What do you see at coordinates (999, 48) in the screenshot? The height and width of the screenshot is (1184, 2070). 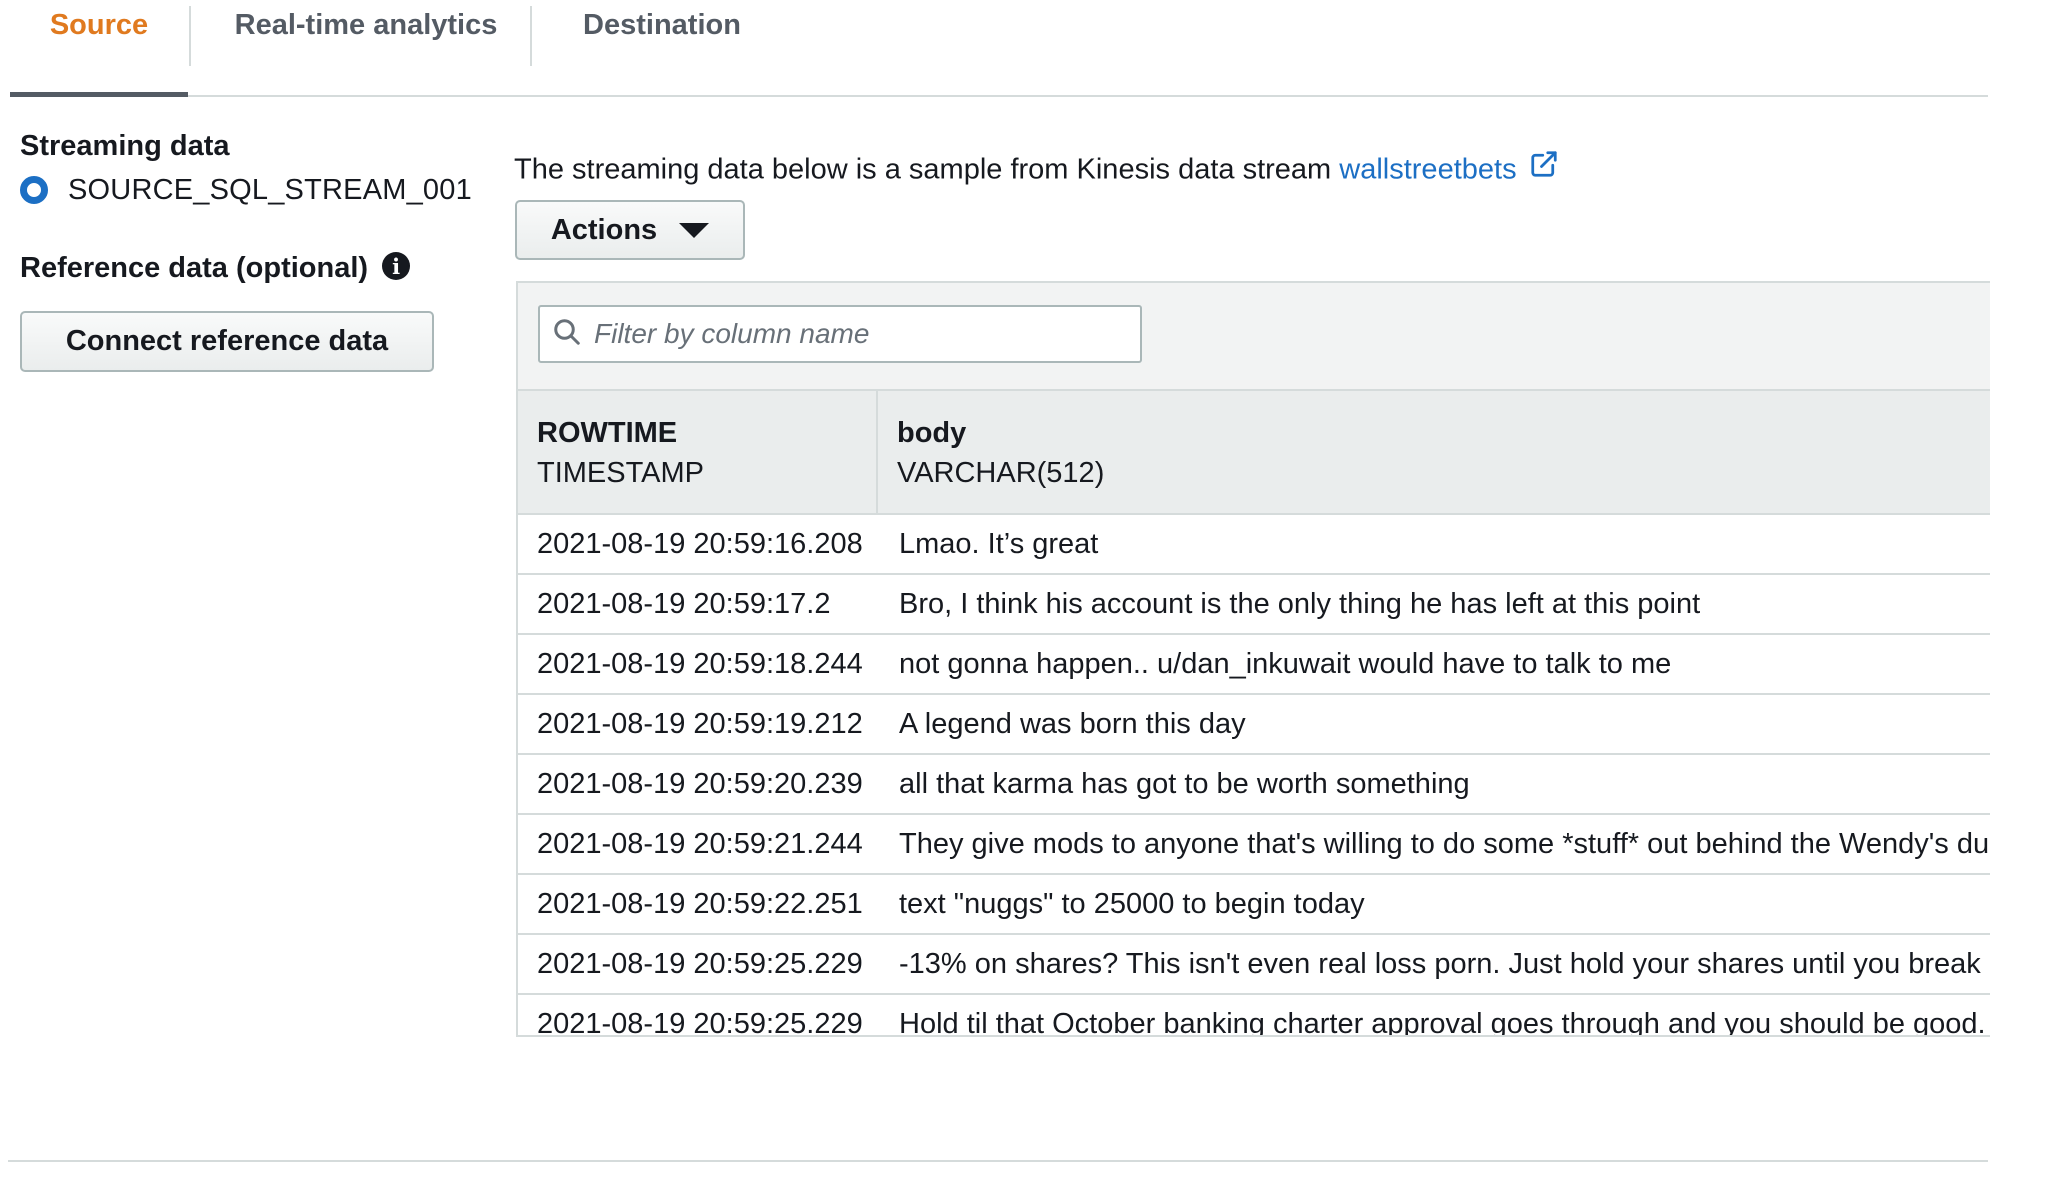 I see `tab-bar: Source Real-time analytics Destination` at bounding box center [999, 48].